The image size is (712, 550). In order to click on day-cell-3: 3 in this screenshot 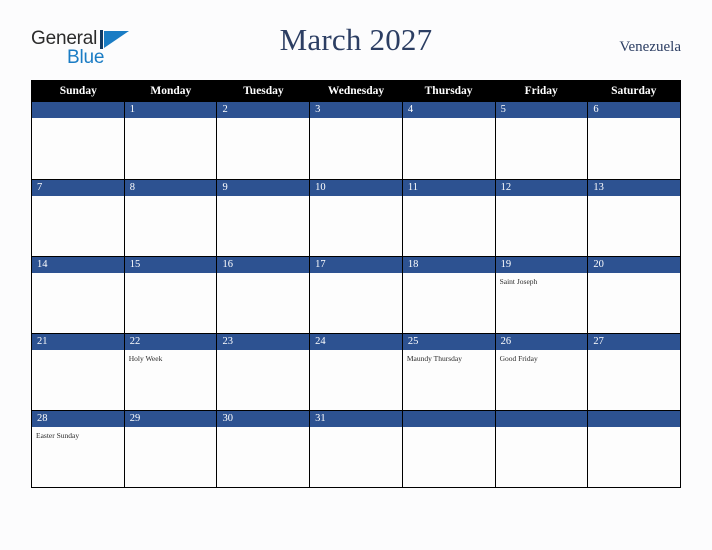, I will do `click(355, 140)`.